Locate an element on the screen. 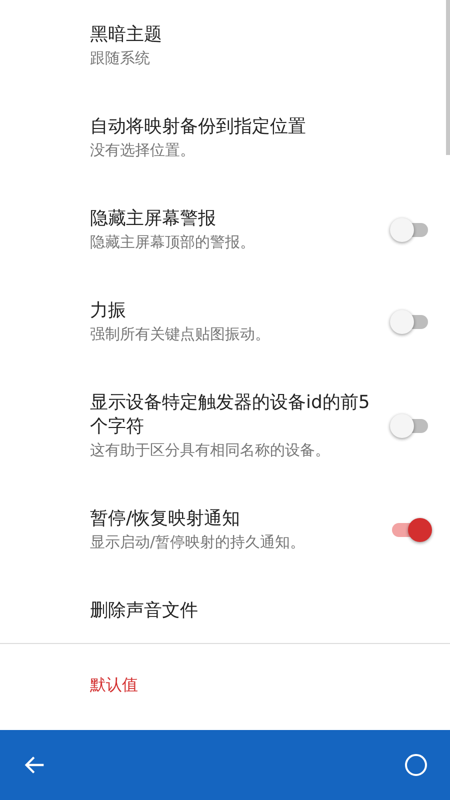 This screenshot has width=450, height=800. setting-title: 显示设备特定触发器的设备id的前5个字符 is located at coordinates (230, 415).